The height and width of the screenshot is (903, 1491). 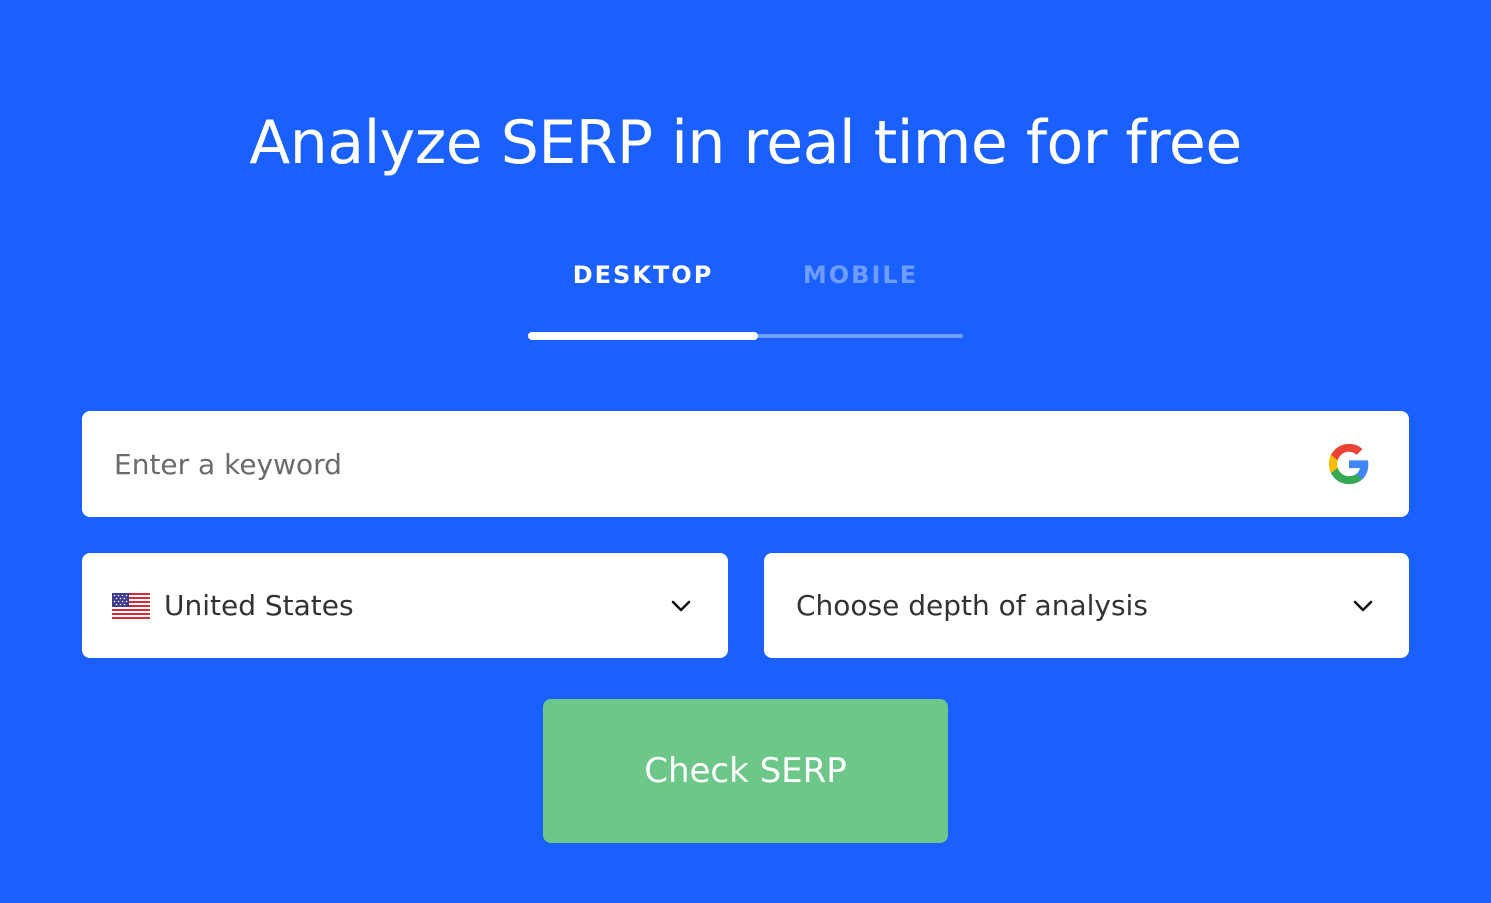 I want to click on google-icon, so click(x=1348, y=464).